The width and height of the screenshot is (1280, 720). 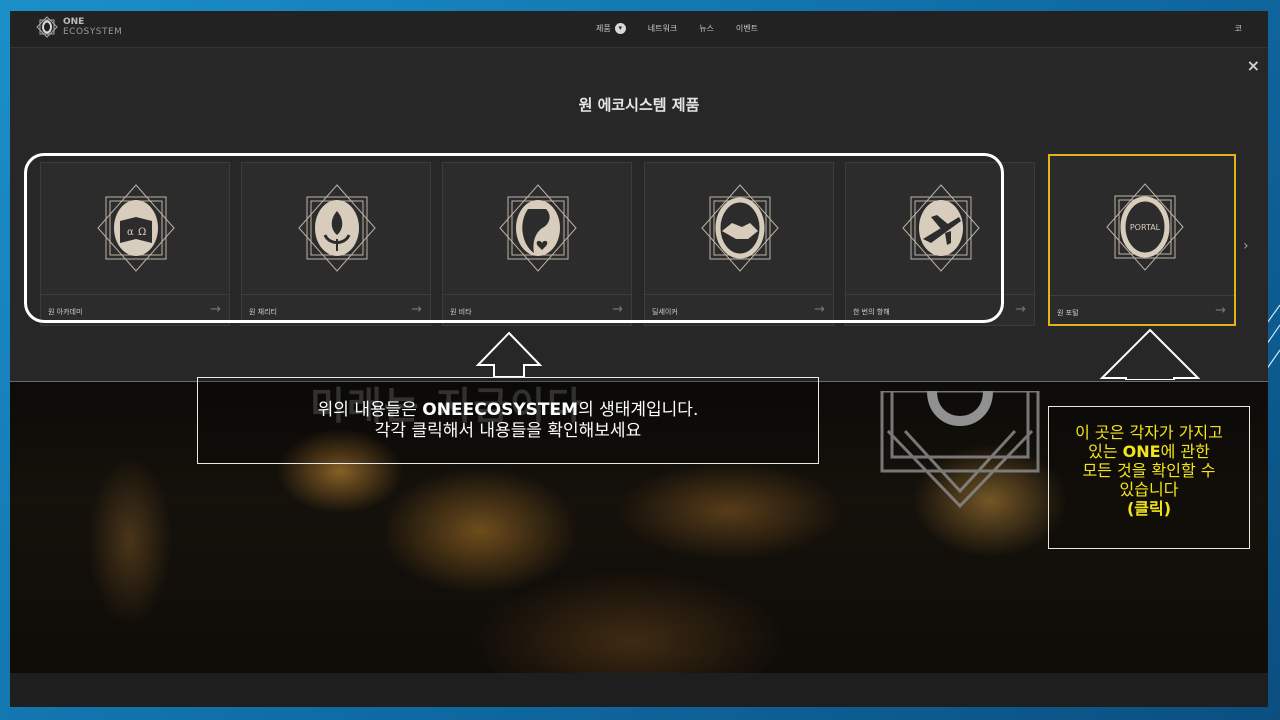 What do you see at coordinates (639, 105) in the screenshot?
I see `panel-title: 원 에코시스템 제품` at bounding box center [639, 105].